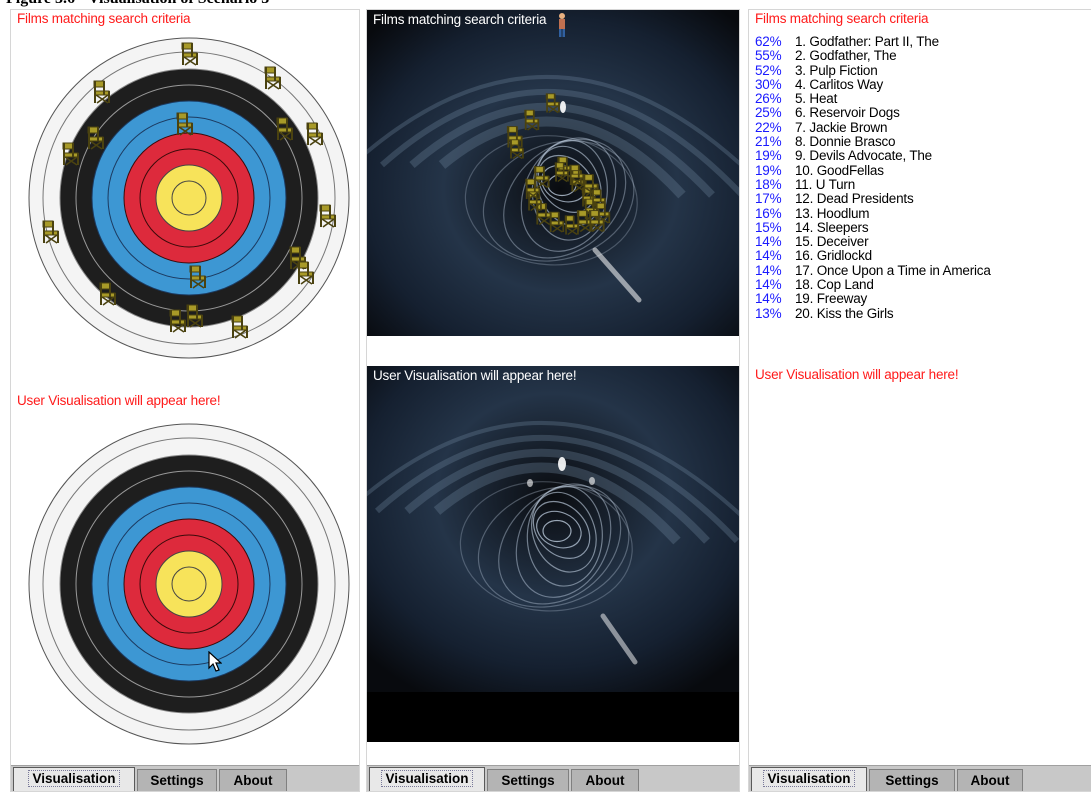 The image size is (1091, 792). Describe the element at coordinates (839, 170) in the screenshot. I see `film-title: 10. GoodFellas` at that location.